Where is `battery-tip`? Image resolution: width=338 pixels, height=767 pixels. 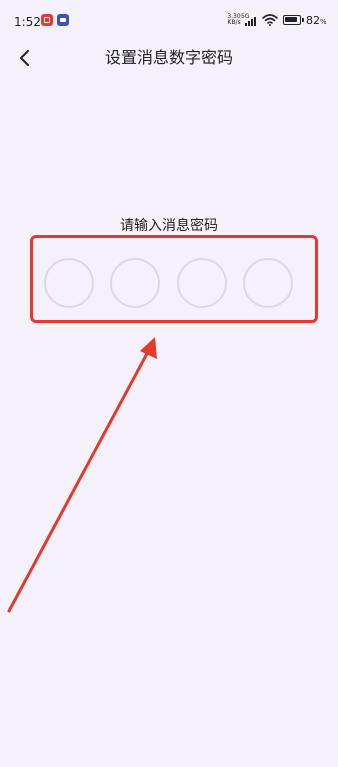
battery-tip is located at coordinates (303, 20).